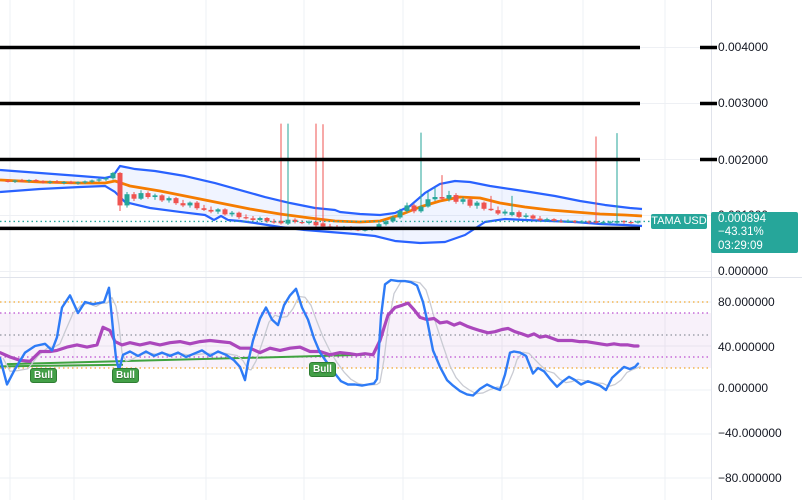 This screenshot has width=802, height=500. Describe the element at coordinates (743, 47) in the screenshot. I see `price-axis-label: 0.004000` at that location.